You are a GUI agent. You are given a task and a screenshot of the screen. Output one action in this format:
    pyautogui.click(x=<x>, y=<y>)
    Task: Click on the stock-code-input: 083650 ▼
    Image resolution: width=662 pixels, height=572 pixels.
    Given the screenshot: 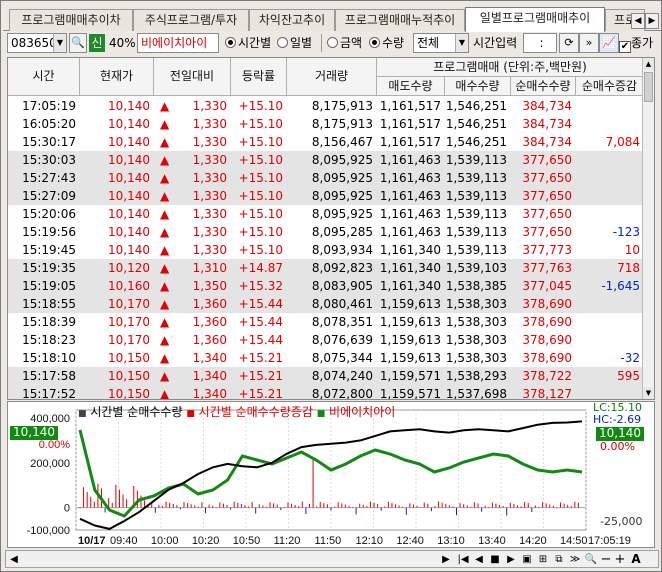 What is the action you would take?
    pyautogui.click(x=37, y=43)
    